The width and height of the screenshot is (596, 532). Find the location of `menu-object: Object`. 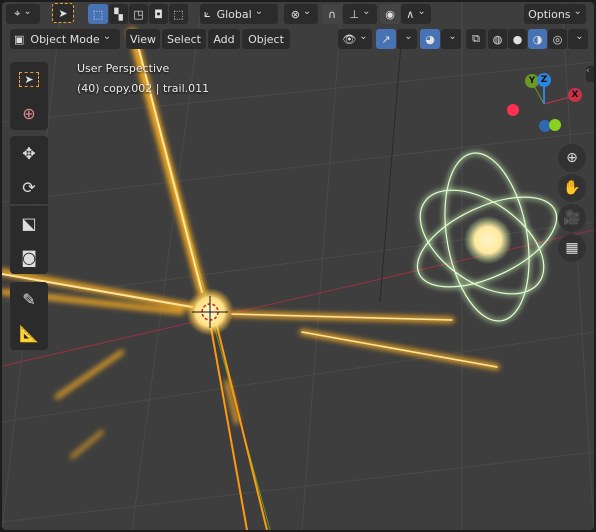

menu-object: Object is located at coordinates (266, 39).